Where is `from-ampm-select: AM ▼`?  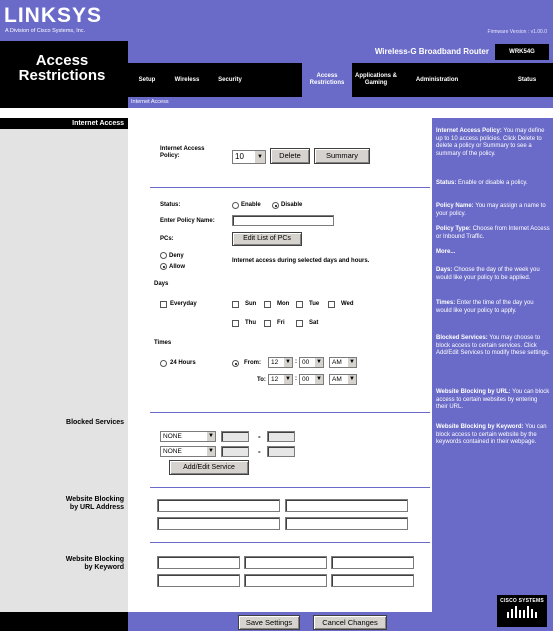
from-ampm-select: AM ▼ is located at coordinates (343, 362).